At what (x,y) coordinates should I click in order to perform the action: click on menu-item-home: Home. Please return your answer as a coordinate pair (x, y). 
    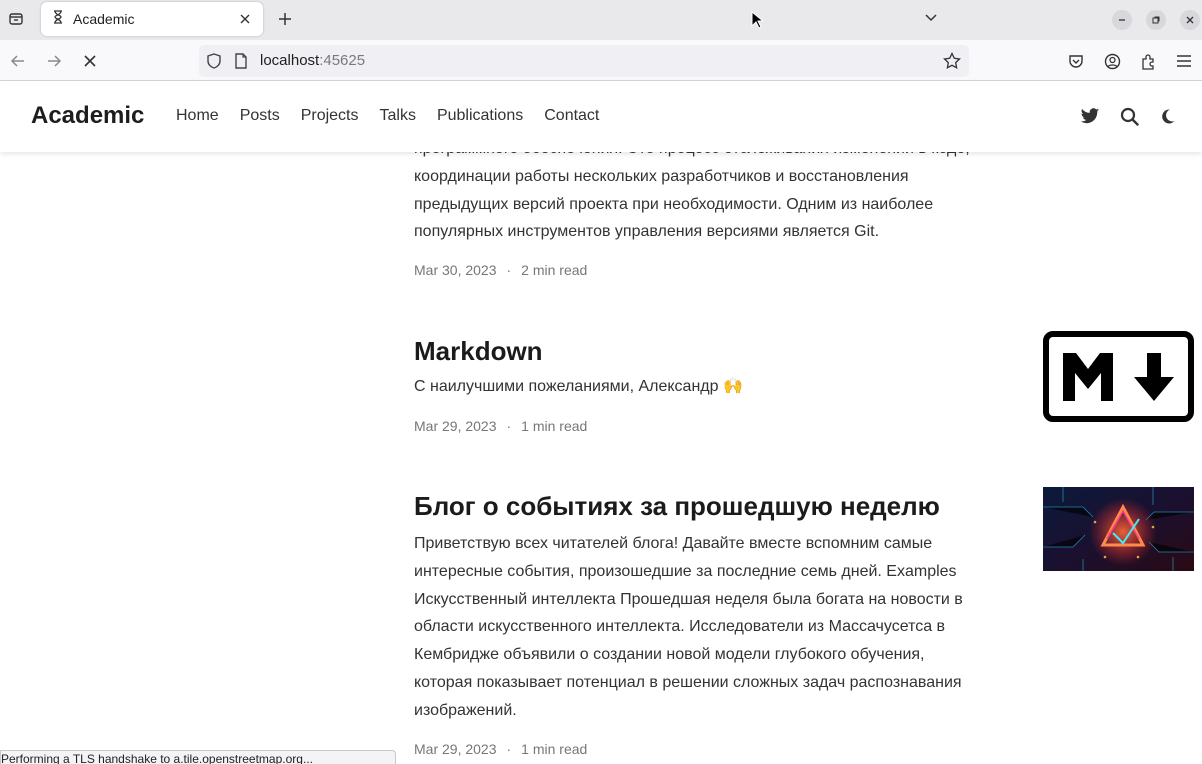
    Looking at the image, I should click on (197, 116).